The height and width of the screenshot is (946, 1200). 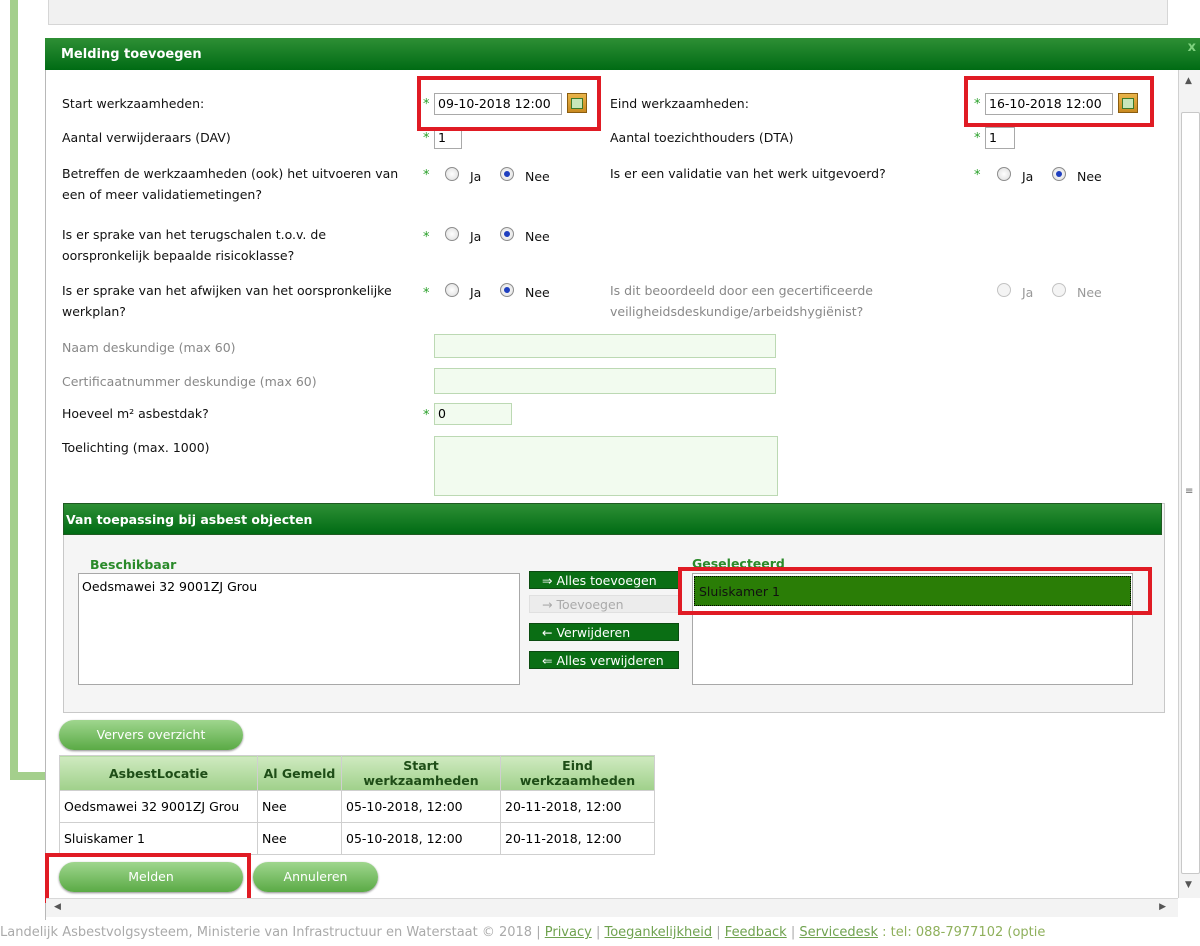 What do you see at coordinates (146, 137) in the screenshot?
I see `dav-label: Aantal verwijderaars (DAV)` at bounding box center [146, 137].